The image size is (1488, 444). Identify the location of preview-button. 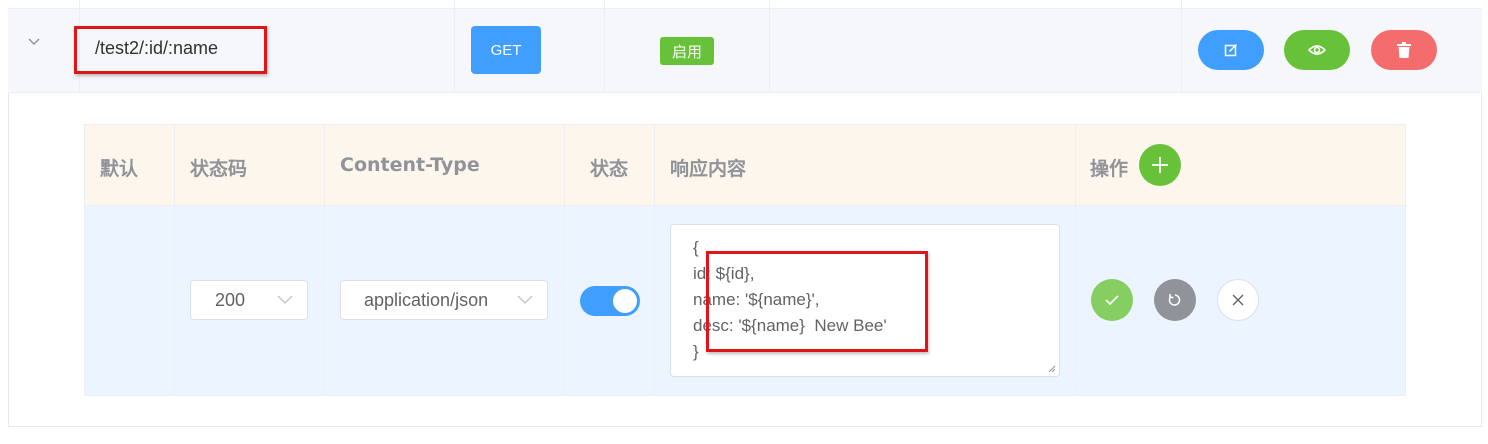
(1317, 50).